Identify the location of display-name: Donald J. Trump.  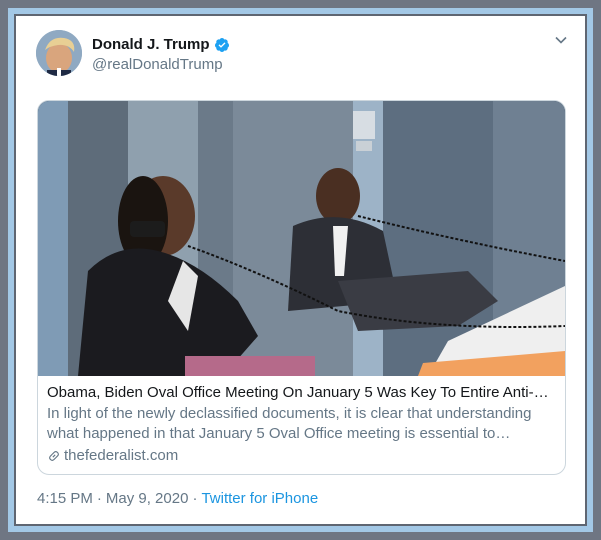
(151, 44).